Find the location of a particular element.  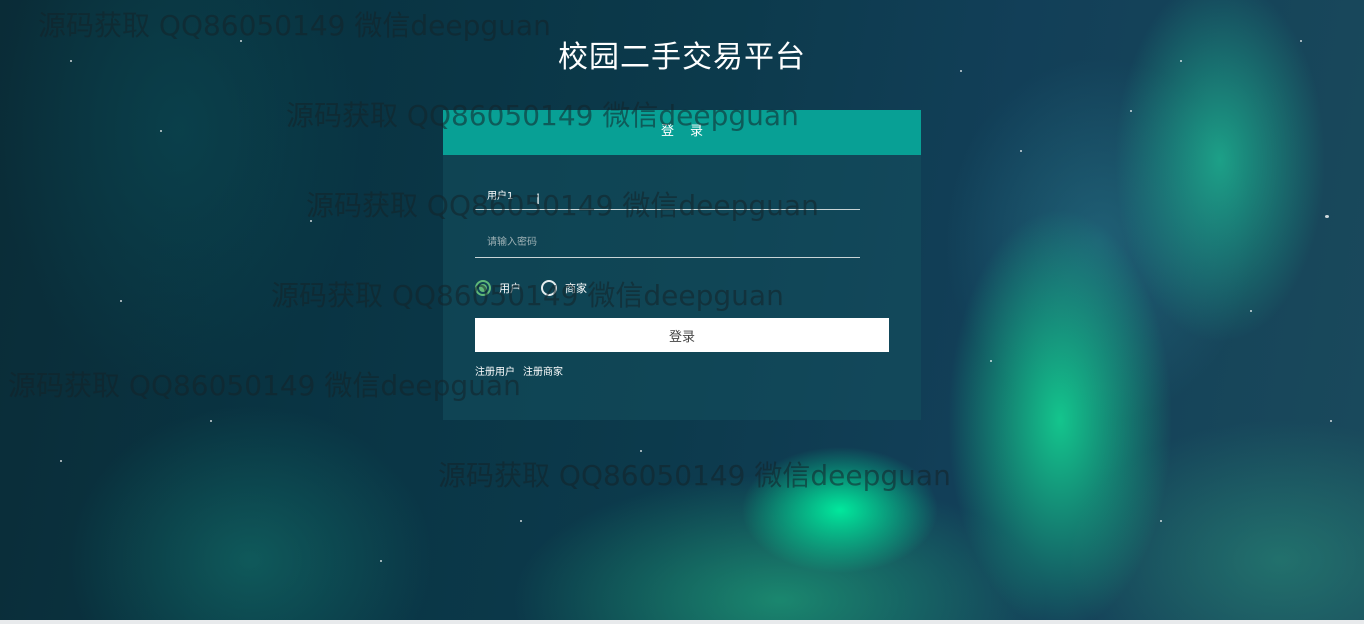

password-input is located at coordinates (667, 242).